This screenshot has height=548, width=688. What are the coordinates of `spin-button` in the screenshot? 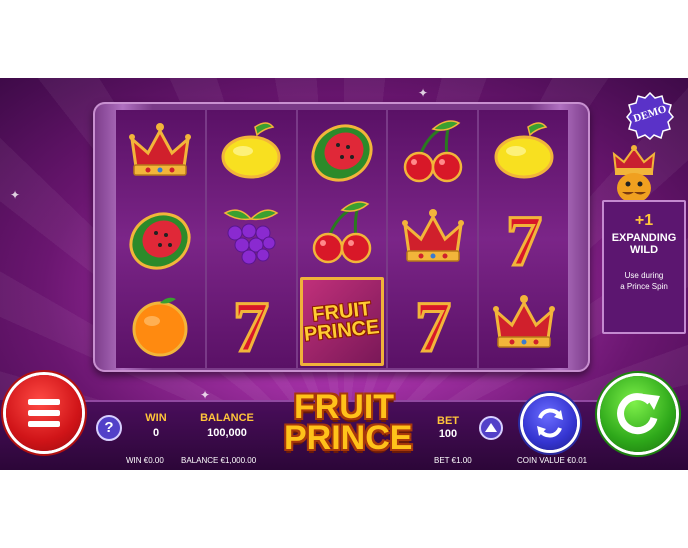 It's located at (638, 414).